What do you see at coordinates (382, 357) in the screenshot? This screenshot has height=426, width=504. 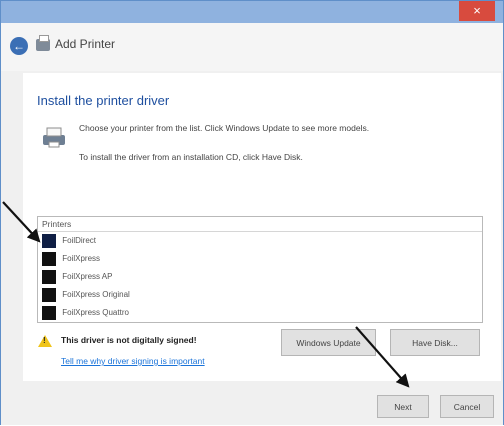 I see `arrow-to-next-icon` at bounding box center [382, 357].